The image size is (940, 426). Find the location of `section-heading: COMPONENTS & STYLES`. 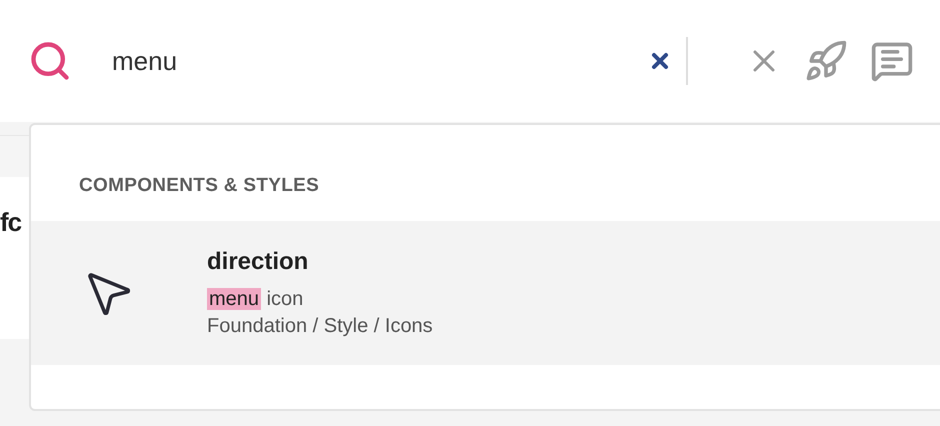

section-heading: COMPONENTS & STYLES is located at coordinates (199, 186).